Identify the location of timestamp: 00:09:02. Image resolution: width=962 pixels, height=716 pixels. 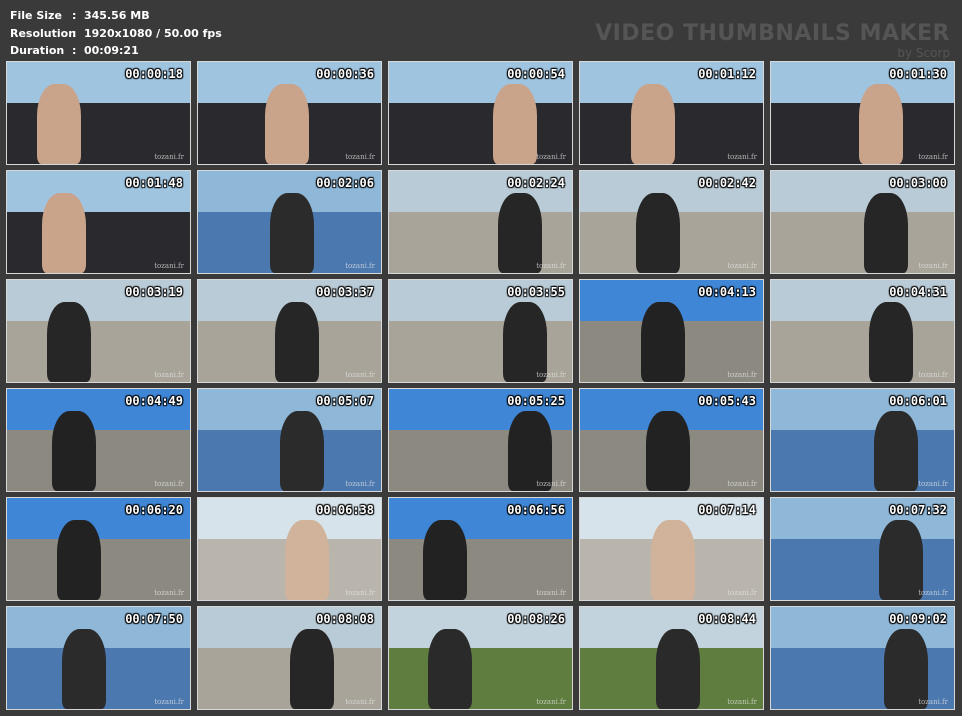
(918, 619).